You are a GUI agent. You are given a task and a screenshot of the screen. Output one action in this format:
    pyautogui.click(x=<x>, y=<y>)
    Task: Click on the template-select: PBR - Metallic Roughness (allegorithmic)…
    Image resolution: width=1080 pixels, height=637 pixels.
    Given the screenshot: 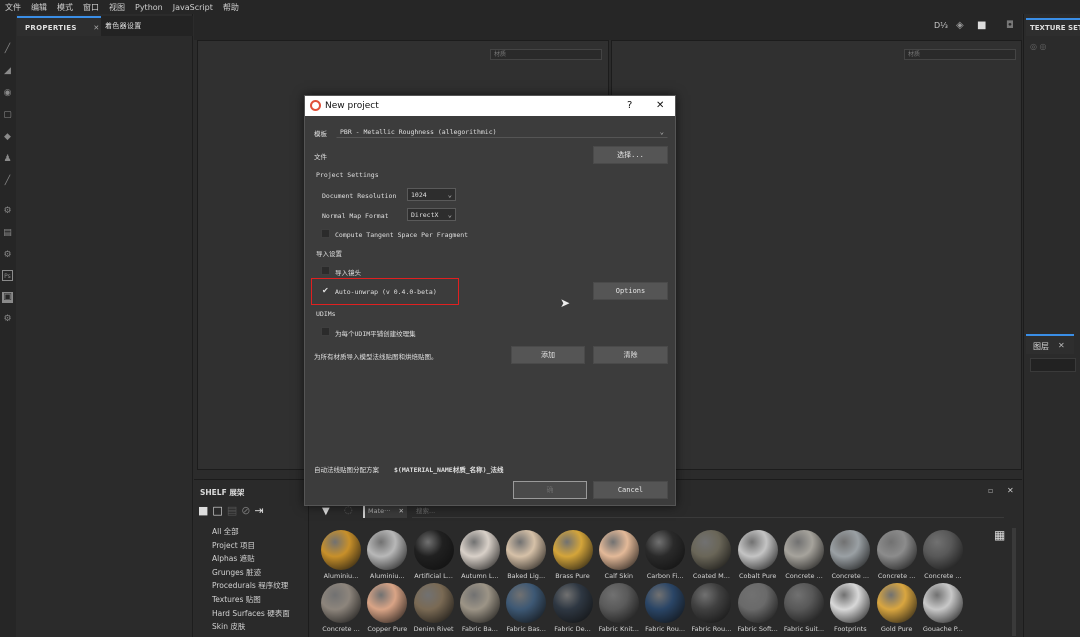 What is the action you would take?
    pyautogui.click(x=502, y=131)
    